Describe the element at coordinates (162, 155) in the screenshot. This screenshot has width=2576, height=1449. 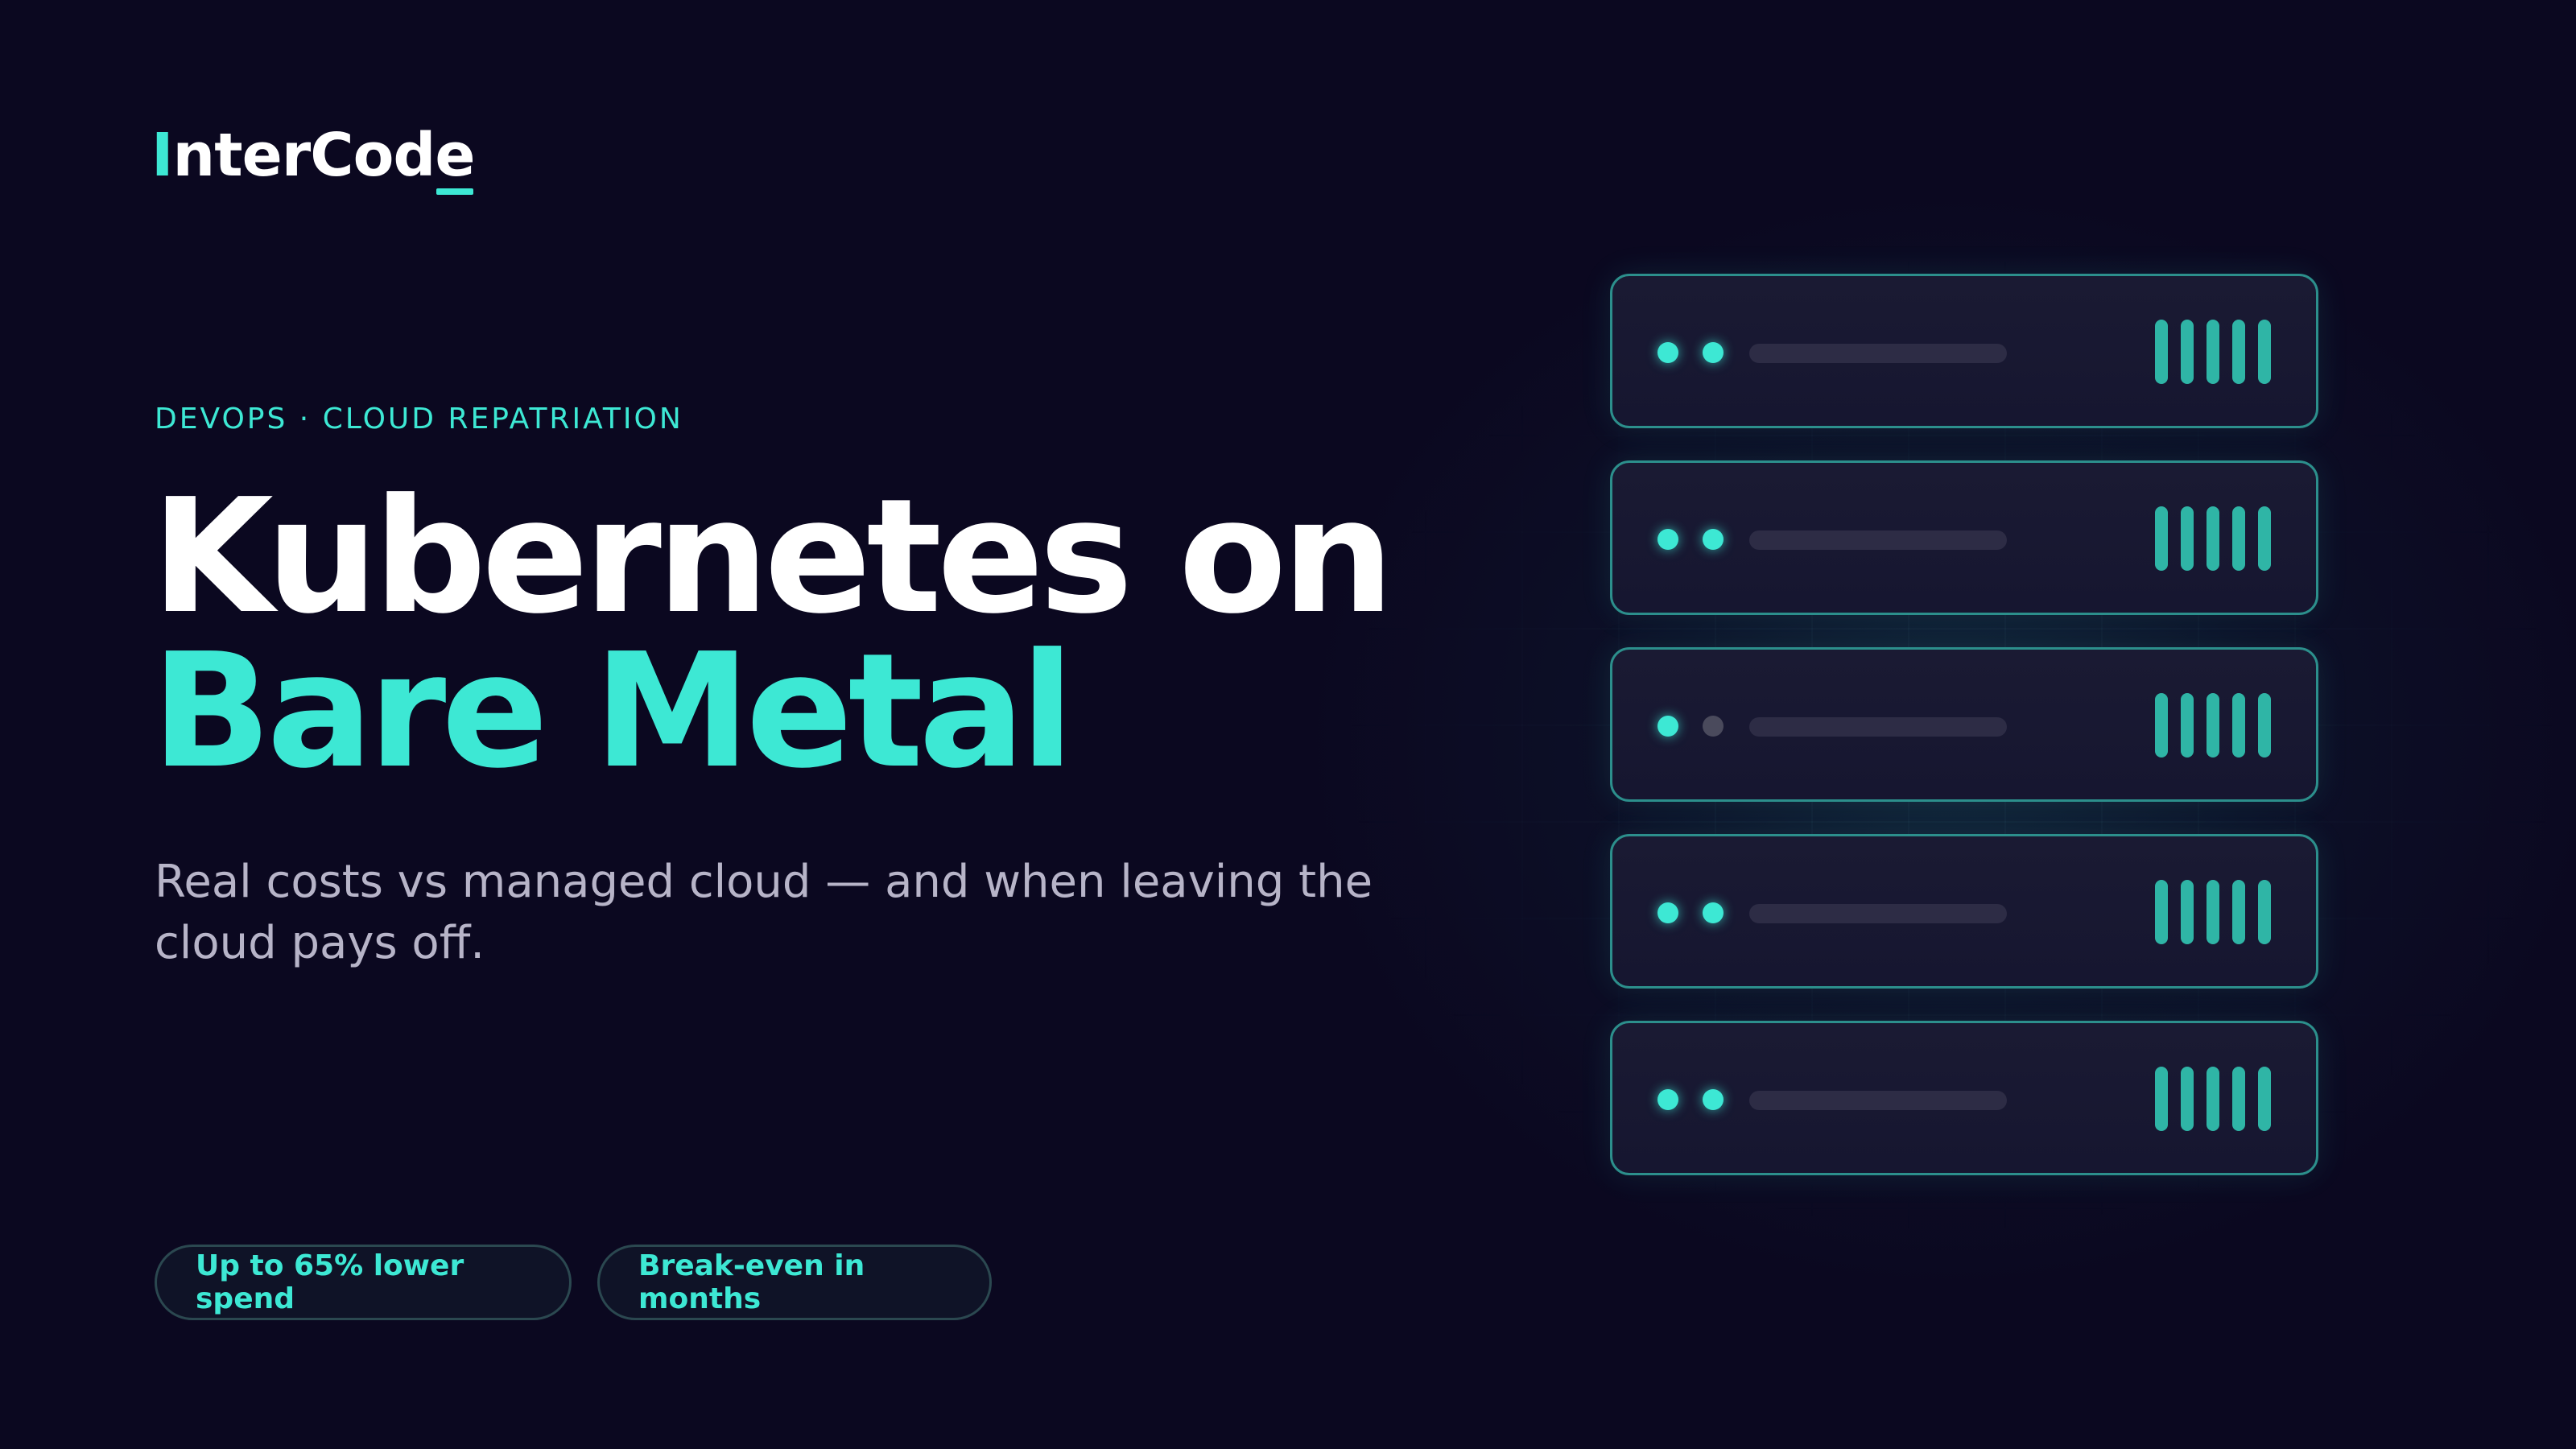
I see `logo-letter-i: I` at that location.